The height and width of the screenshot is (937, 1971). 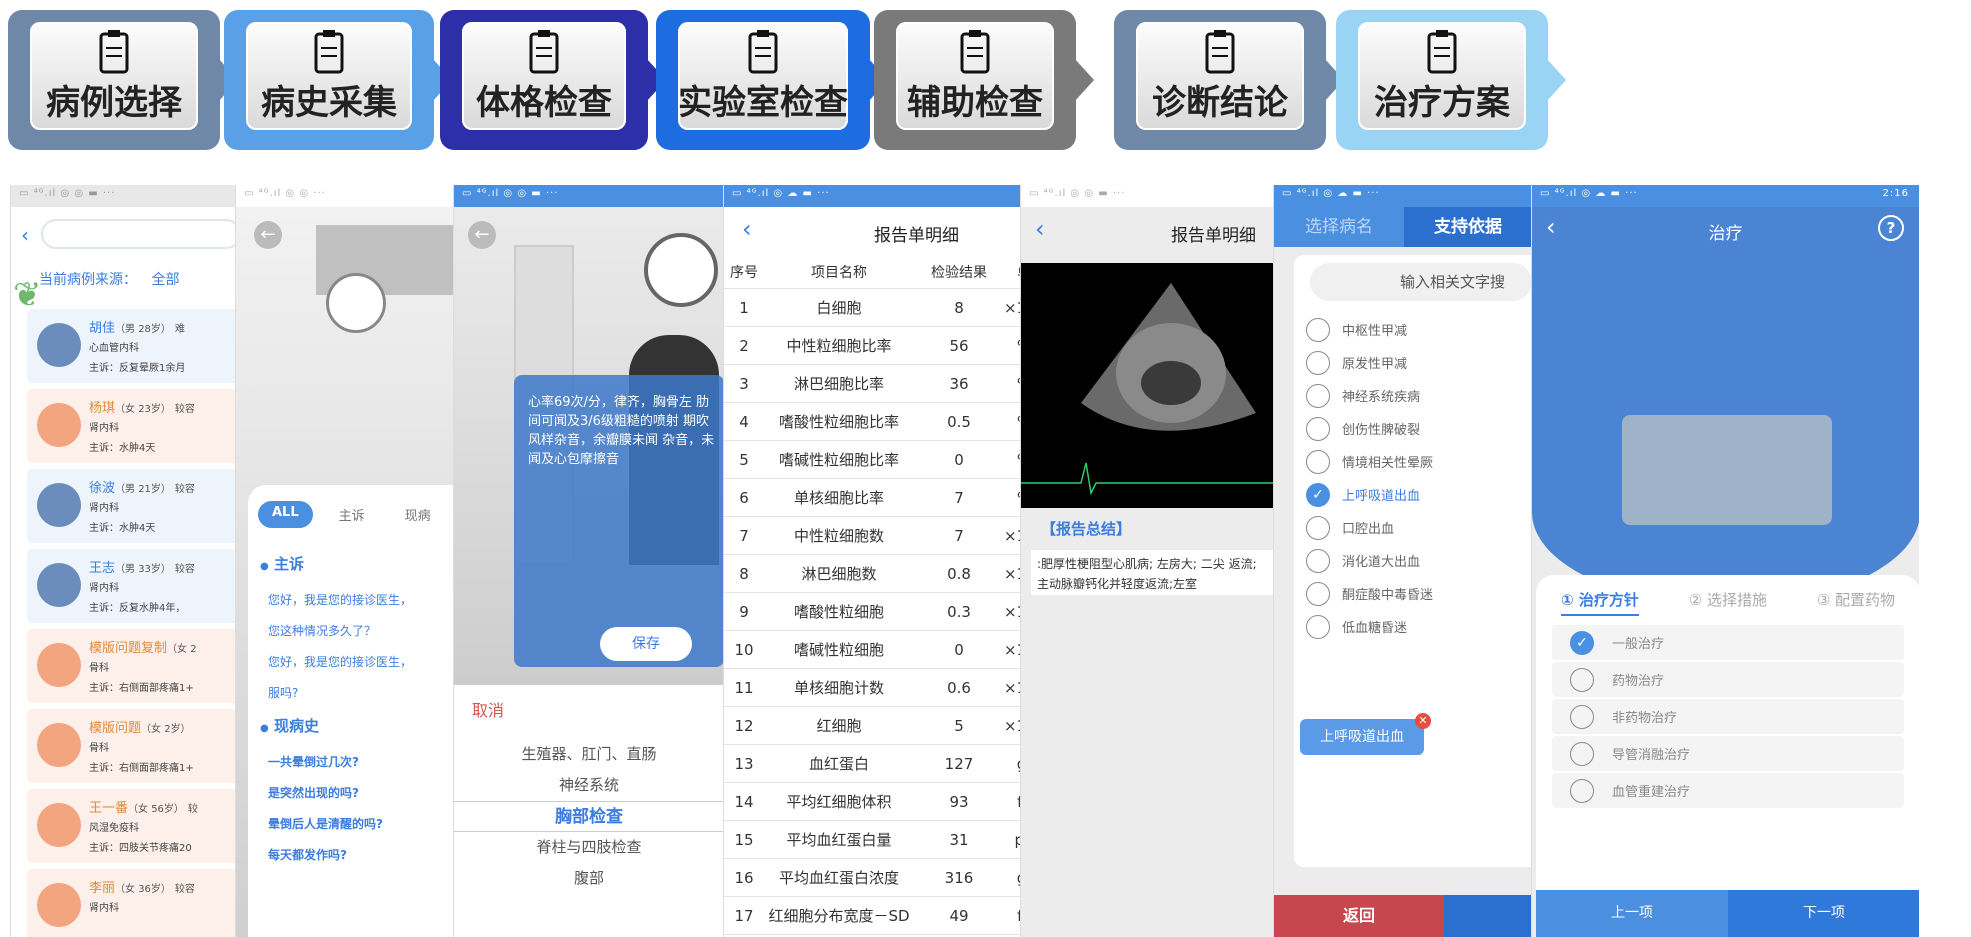 I want to click on treatment-option: ✓ 一般治疗, so click(x=1728, y=642).